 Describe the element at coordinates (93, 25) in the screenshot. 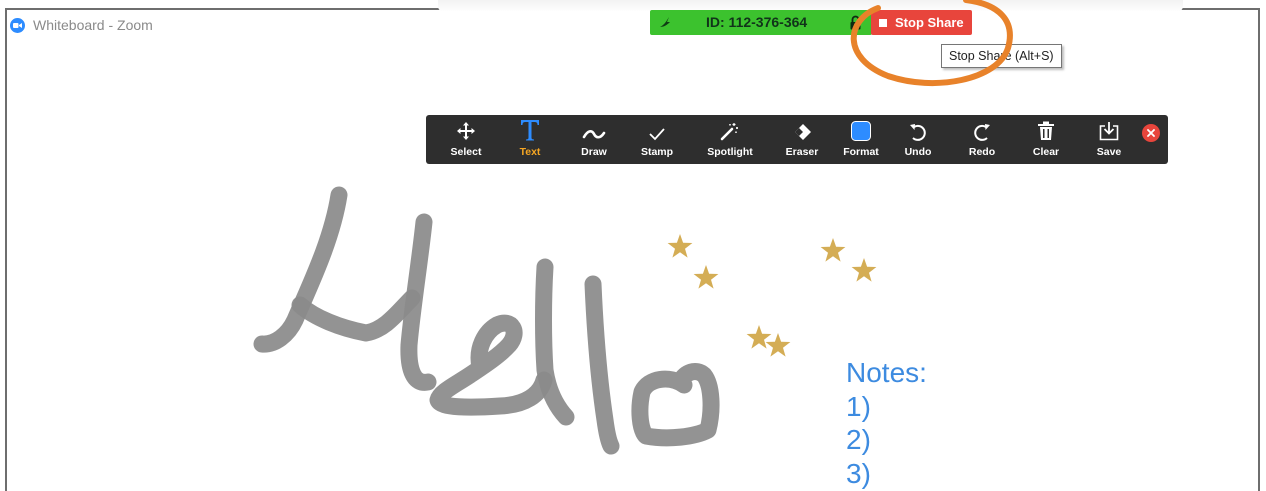

I see `window-title: Whiteboard - Zoom` at that location.